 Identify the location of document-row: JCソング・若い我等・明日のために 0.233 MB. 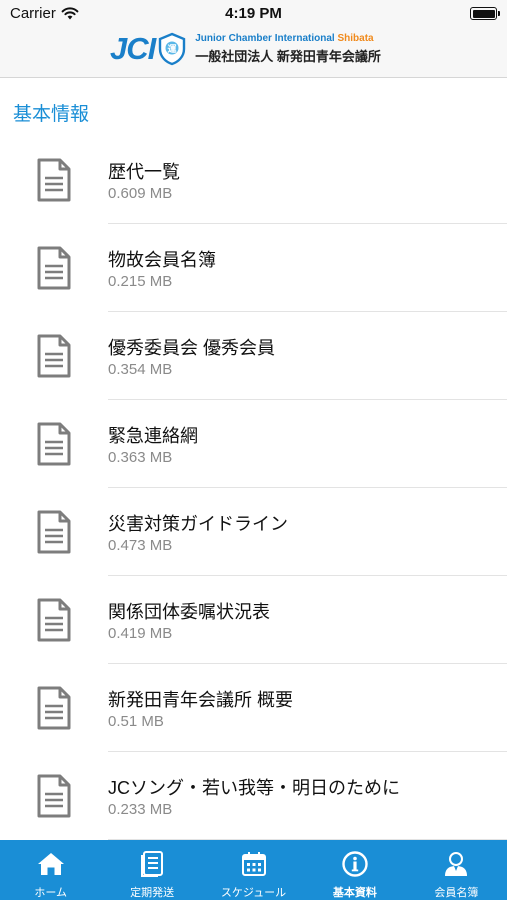
(253, 796).